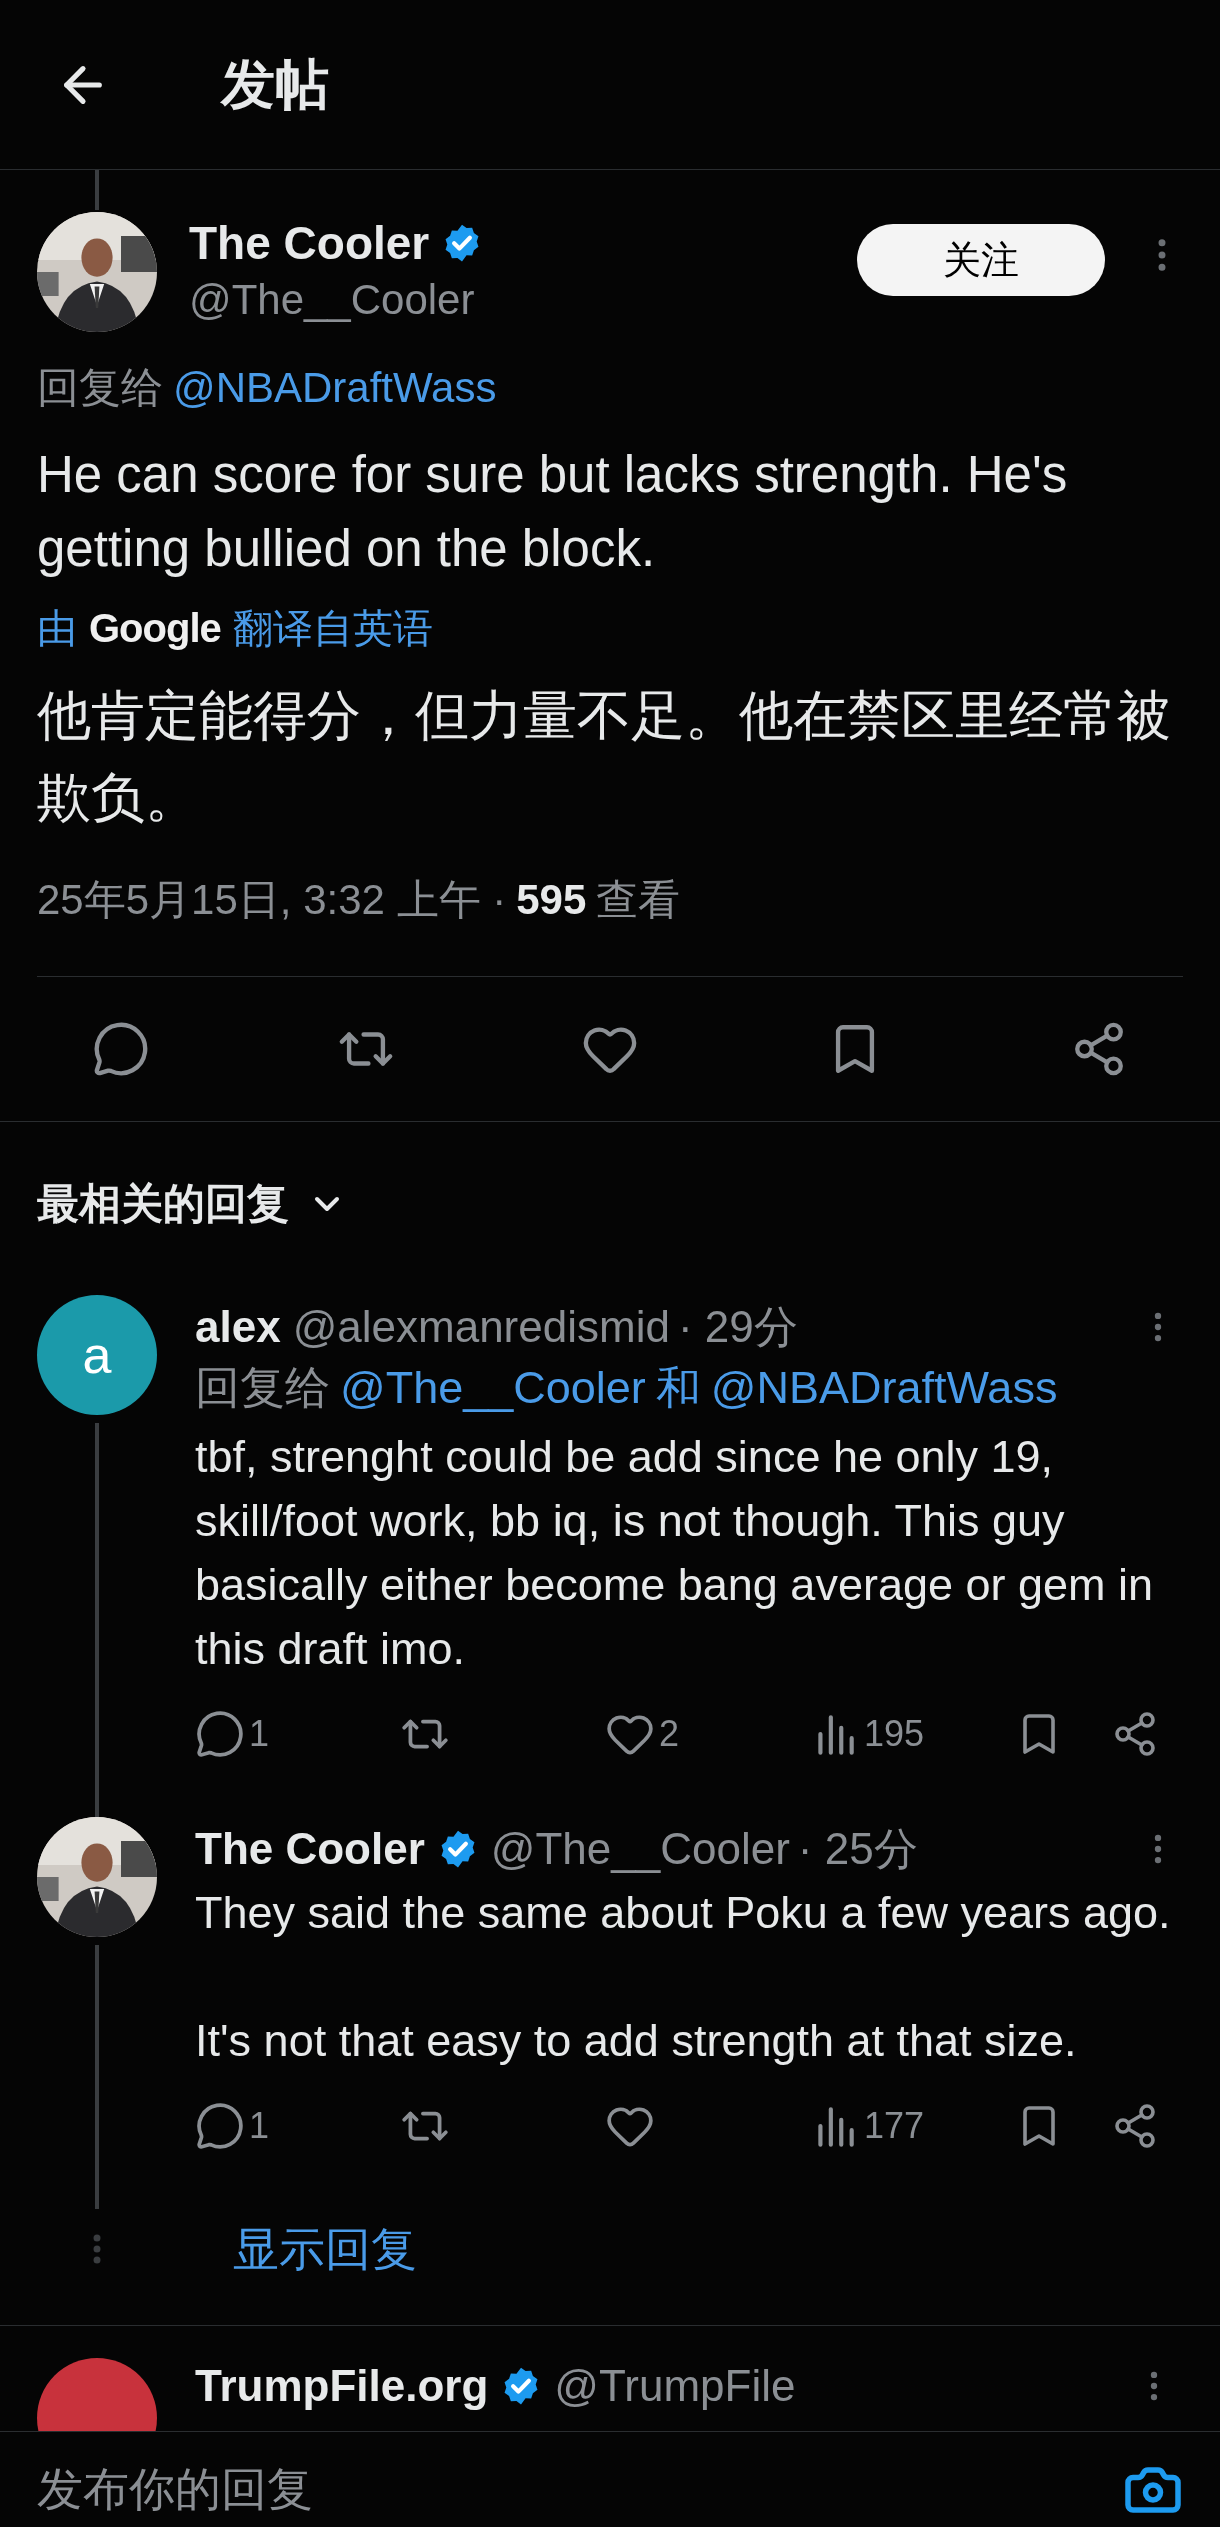 Image resolution: width=1220 pixels, height=2527 pixels. What do you see at coordinates (275, 84) in the screenshot?
I see `page-title: 发帖` at bounding box center [275, 84].